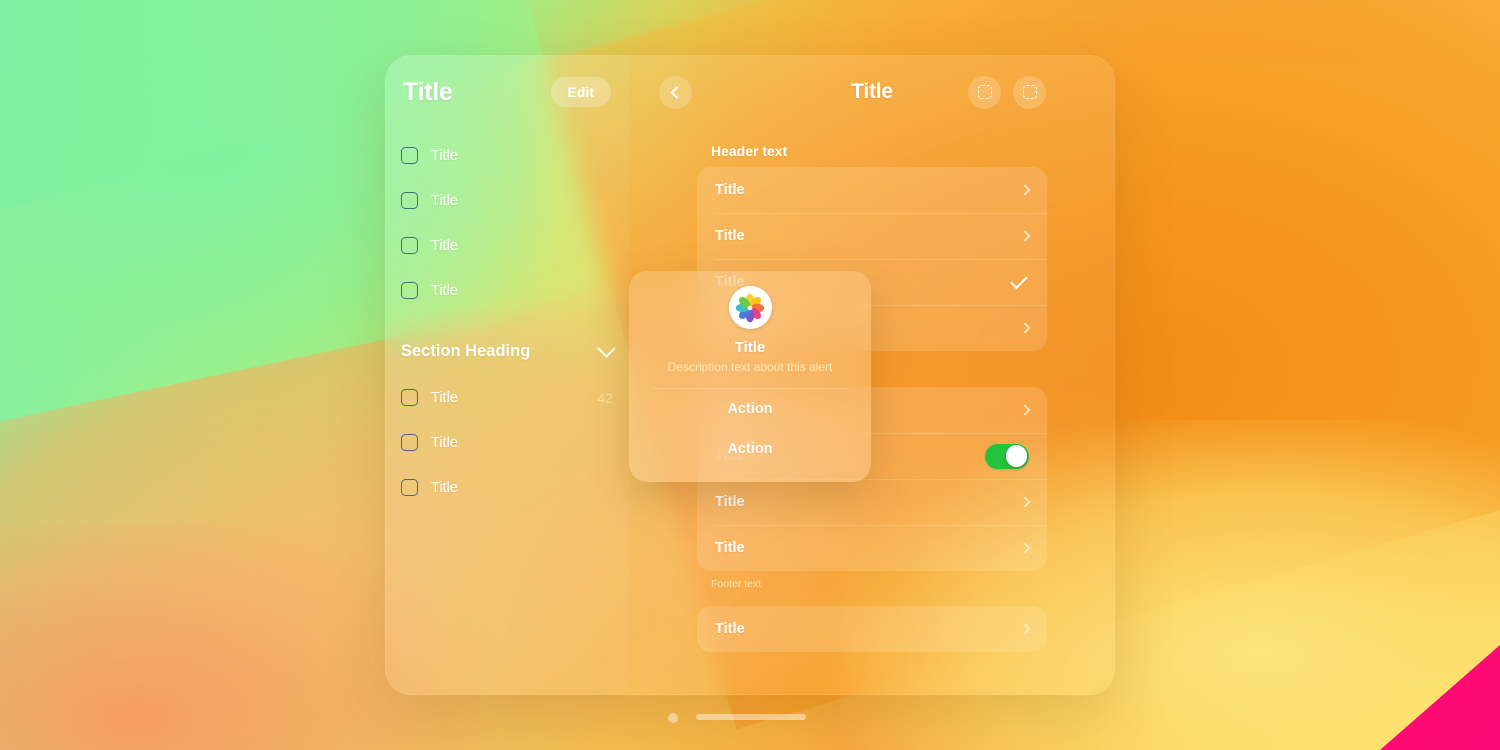  What do you see at coordinates (606, 348) in the screenshot?
I see `chevron-down-icon` at bounding box center [606, 348].